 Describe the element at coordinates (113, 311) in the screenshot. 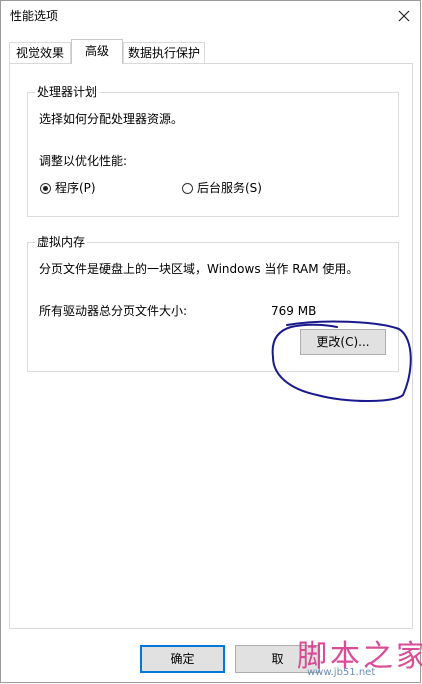

I see `total-paging-file-label: 所有驱动器总分页文件大小:` at that location.